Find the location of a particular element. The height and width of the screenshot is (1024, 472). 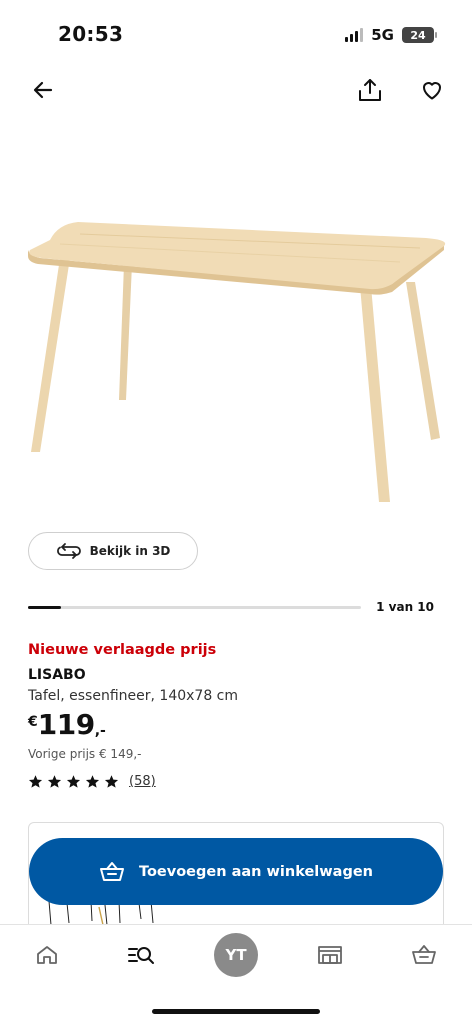

tab-store is located at coordinates (330, 955).